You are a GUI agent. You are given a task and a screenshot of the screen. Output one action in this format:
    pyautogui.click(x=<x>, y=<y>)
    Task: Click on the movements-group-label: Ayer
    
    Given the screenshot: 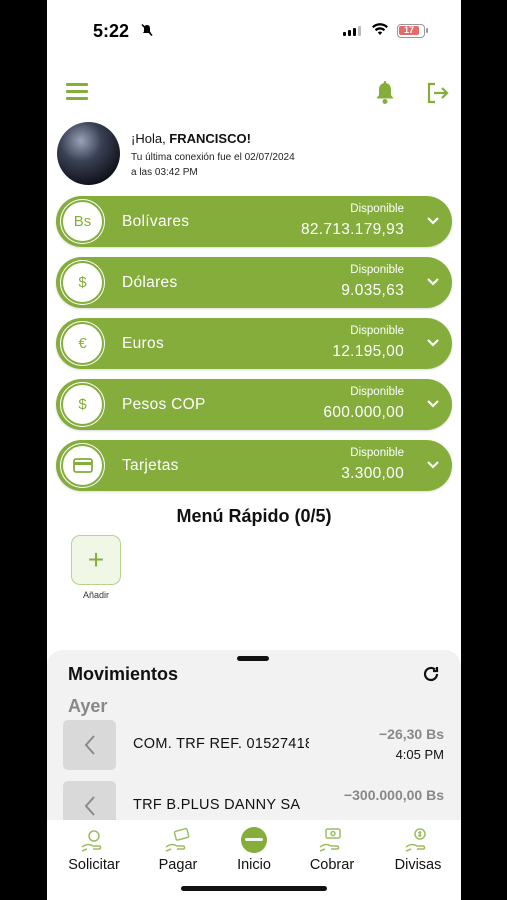 What is the action you would take?
    pyautogui.click(x=88, y=706)
    